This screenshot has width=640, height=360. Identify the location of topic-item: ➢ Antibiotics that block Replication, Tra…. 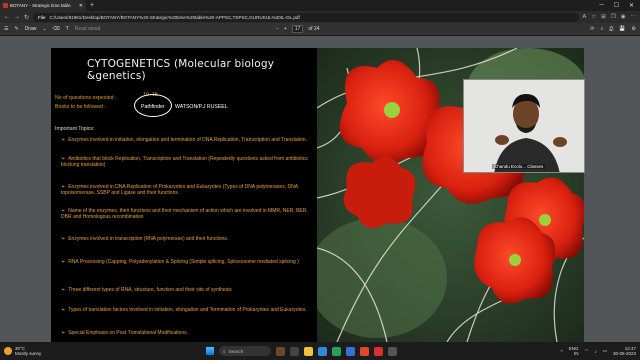
(184, 162).